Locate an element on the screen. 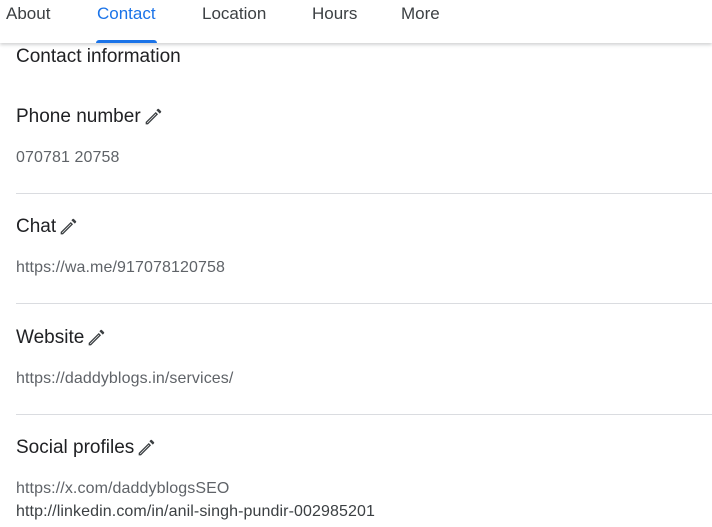 The width and height of the screenshot is (712, 527). website-label: Website is located at coordinates (50, 337).